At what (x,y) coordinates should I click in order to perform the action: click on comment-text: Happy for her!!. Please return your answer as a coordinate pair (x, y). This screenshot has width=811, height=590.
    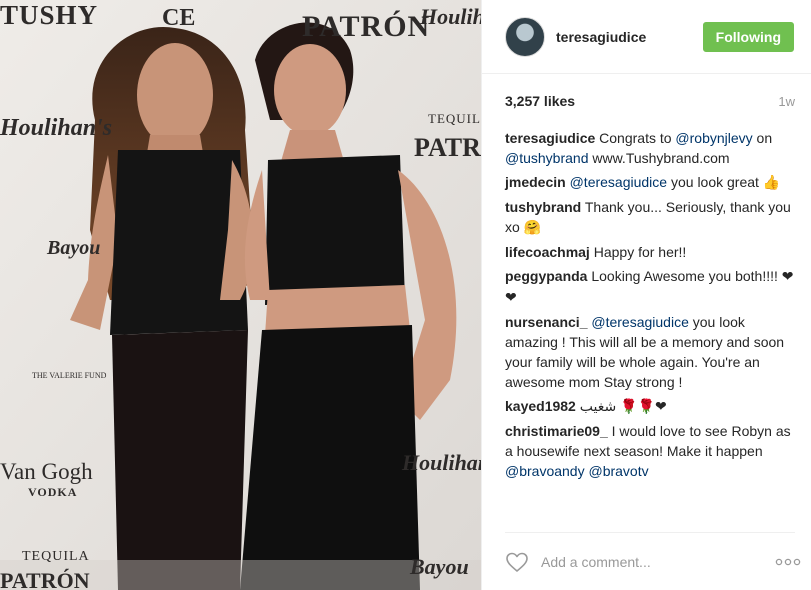
    Looking at the image, I should click on (640, 252).